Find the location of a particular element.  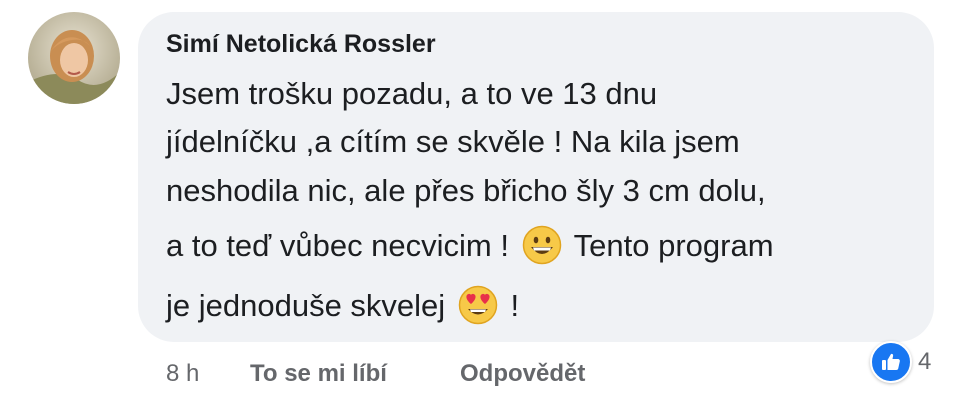

avatar is located at coordinates (74, 58).